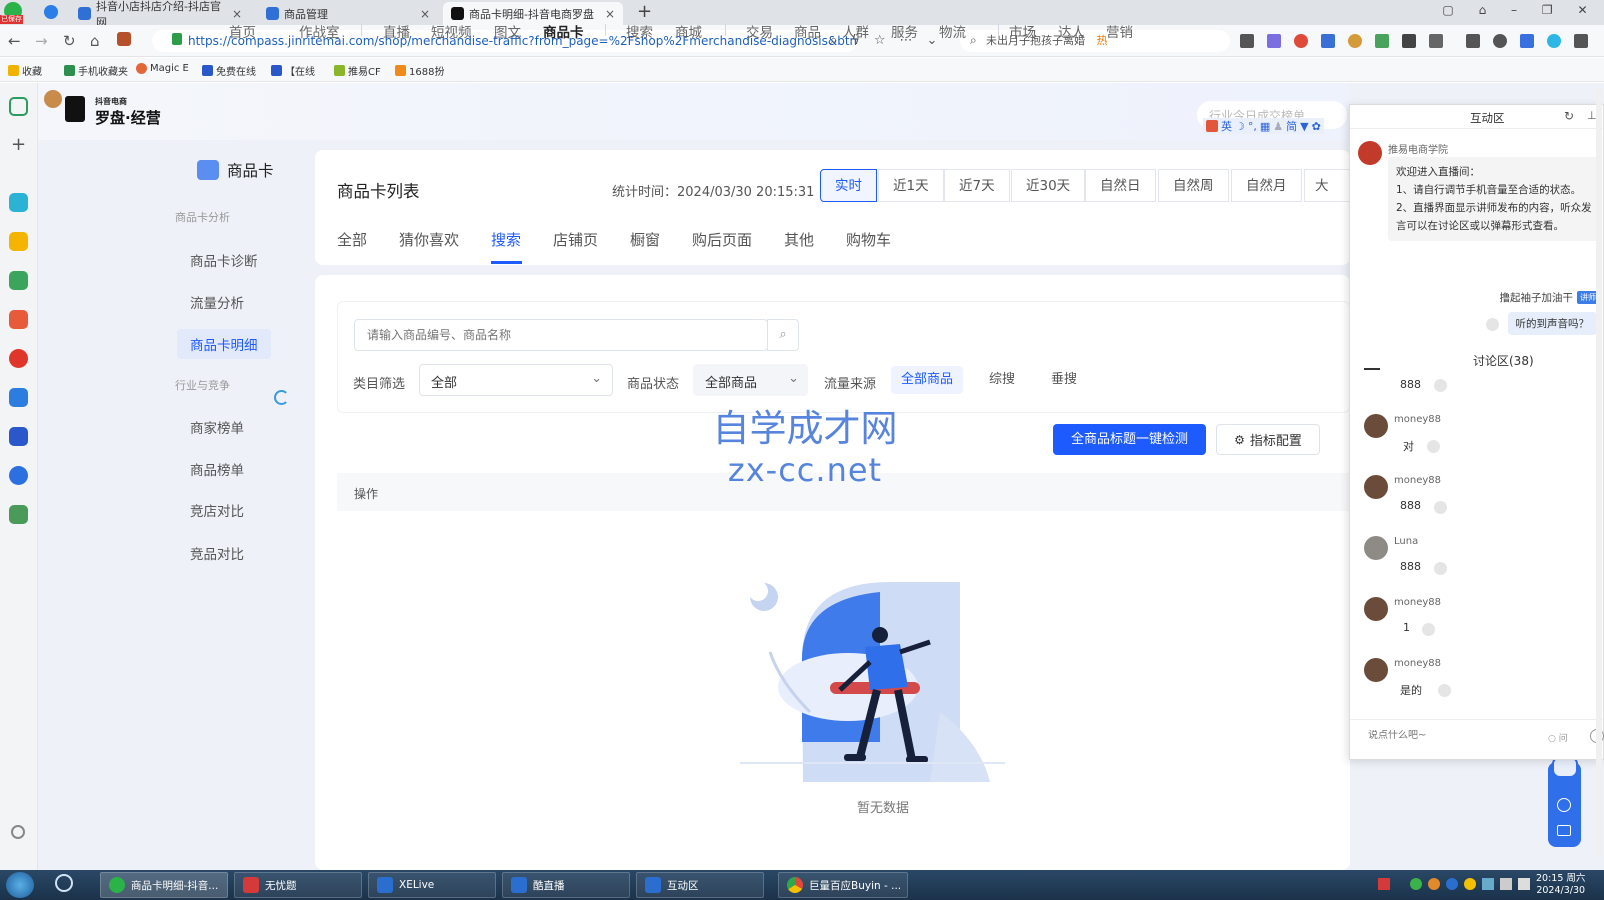 The image size is (1604, 900). Describe the element at coordinates (1558, 737) in the screenshot. I see `ask-toggle: ○ 问` at that location.